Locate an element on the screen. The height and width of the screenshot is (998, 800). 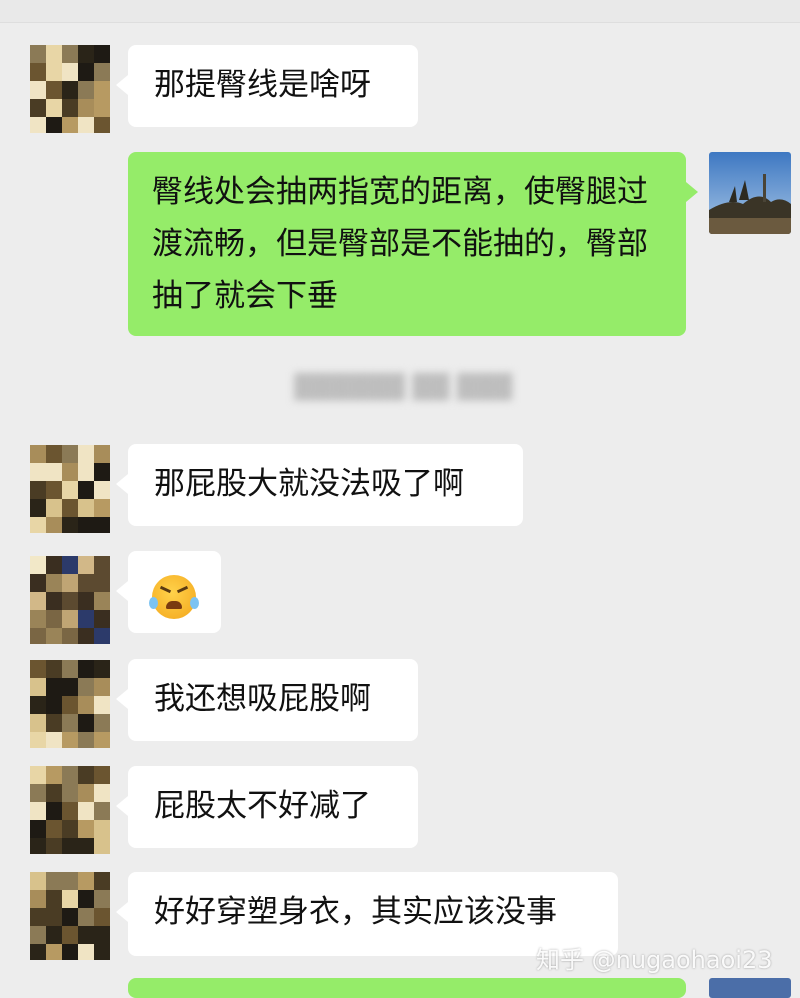
incoming-message-bubble: 屁股太不好减了 is located at coordinates (267, 807).